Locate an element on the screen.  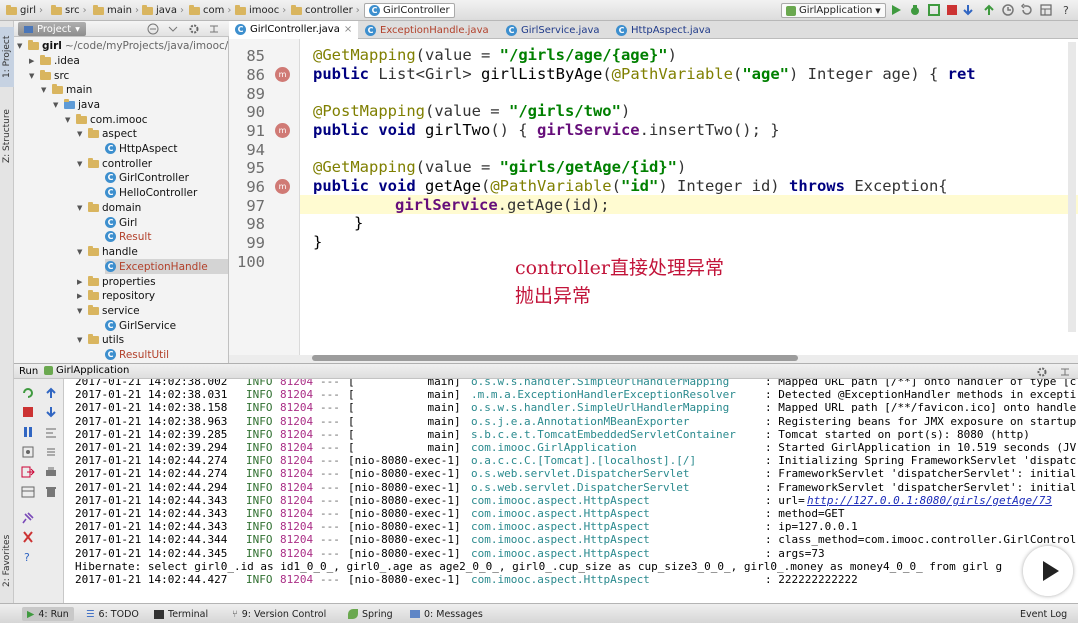
tree-item-hellocontroller: C HelloController is located at coordinates (151, 192).